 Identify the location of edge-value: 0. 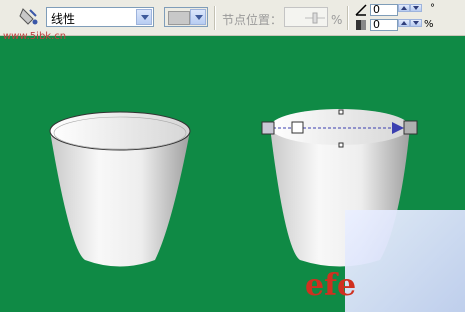
(376, 24).